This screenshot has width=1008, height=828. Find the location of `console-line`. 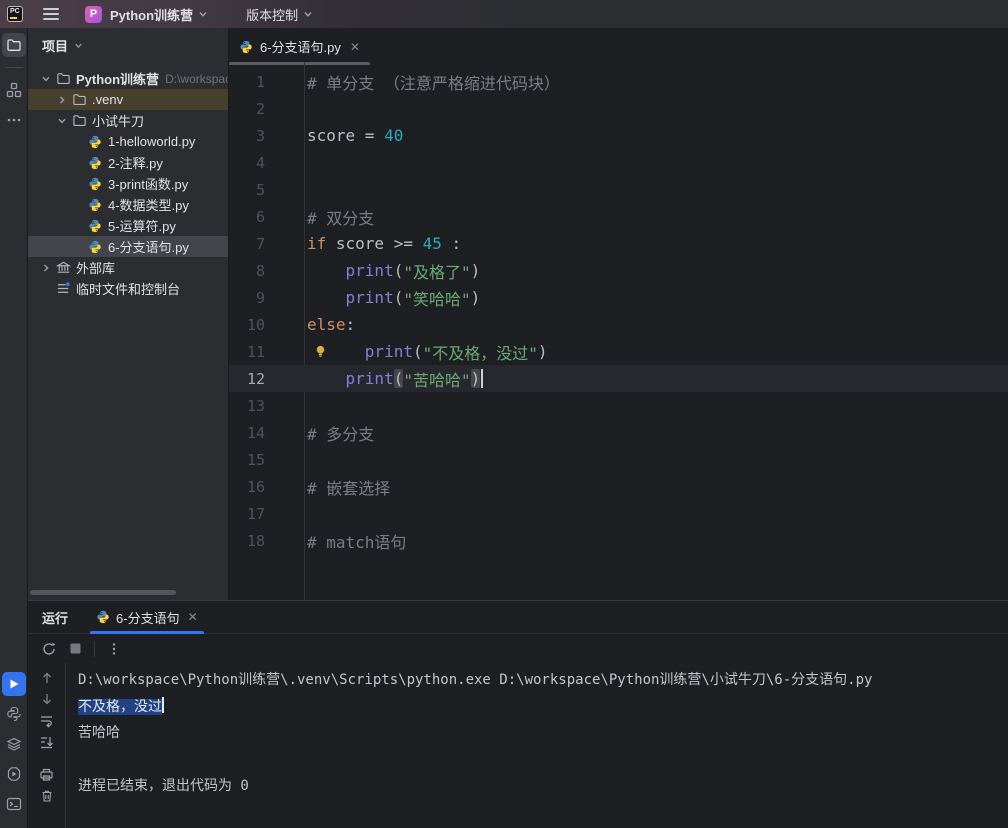

console-line is located at coordinates (543, 760).